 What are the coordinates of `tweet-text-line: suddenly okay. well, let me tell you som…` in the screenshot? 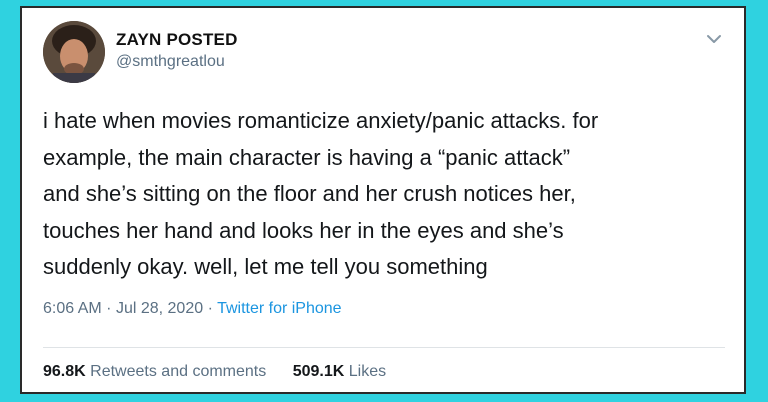 It's located at (265, 266).